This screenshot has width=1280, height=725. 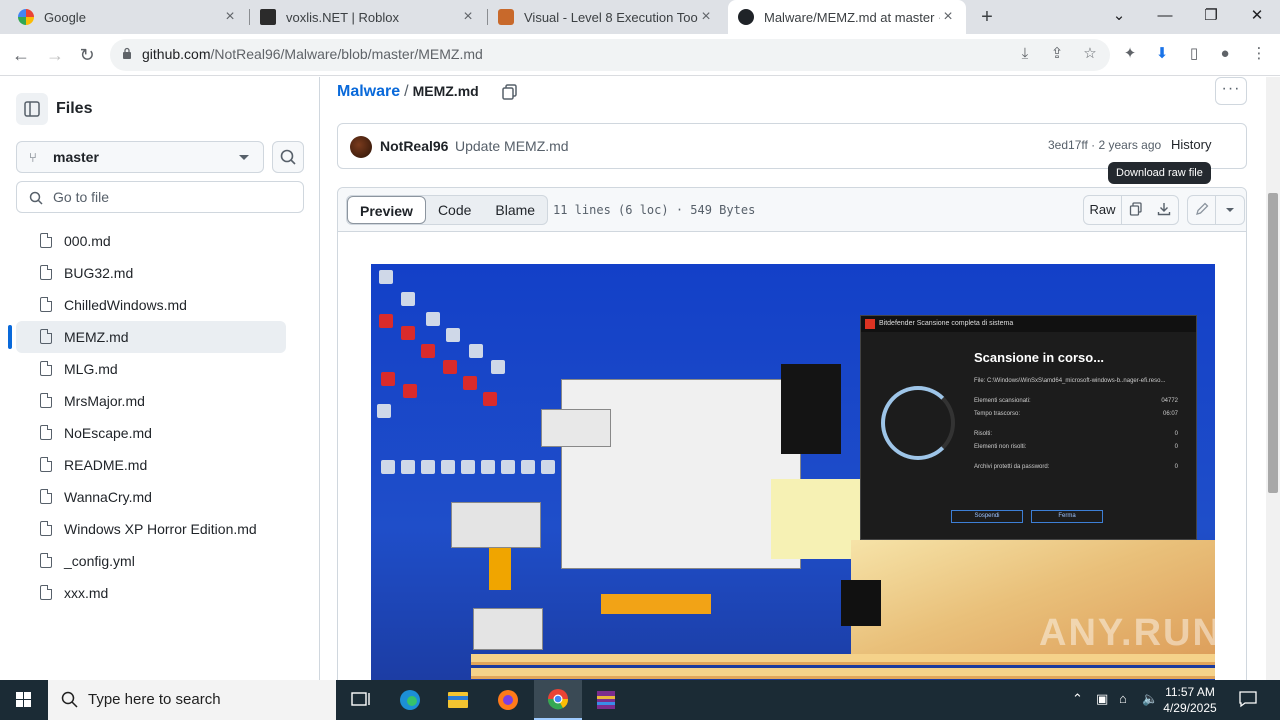 I want to click on glitch-block, so click(x=500, y=569).